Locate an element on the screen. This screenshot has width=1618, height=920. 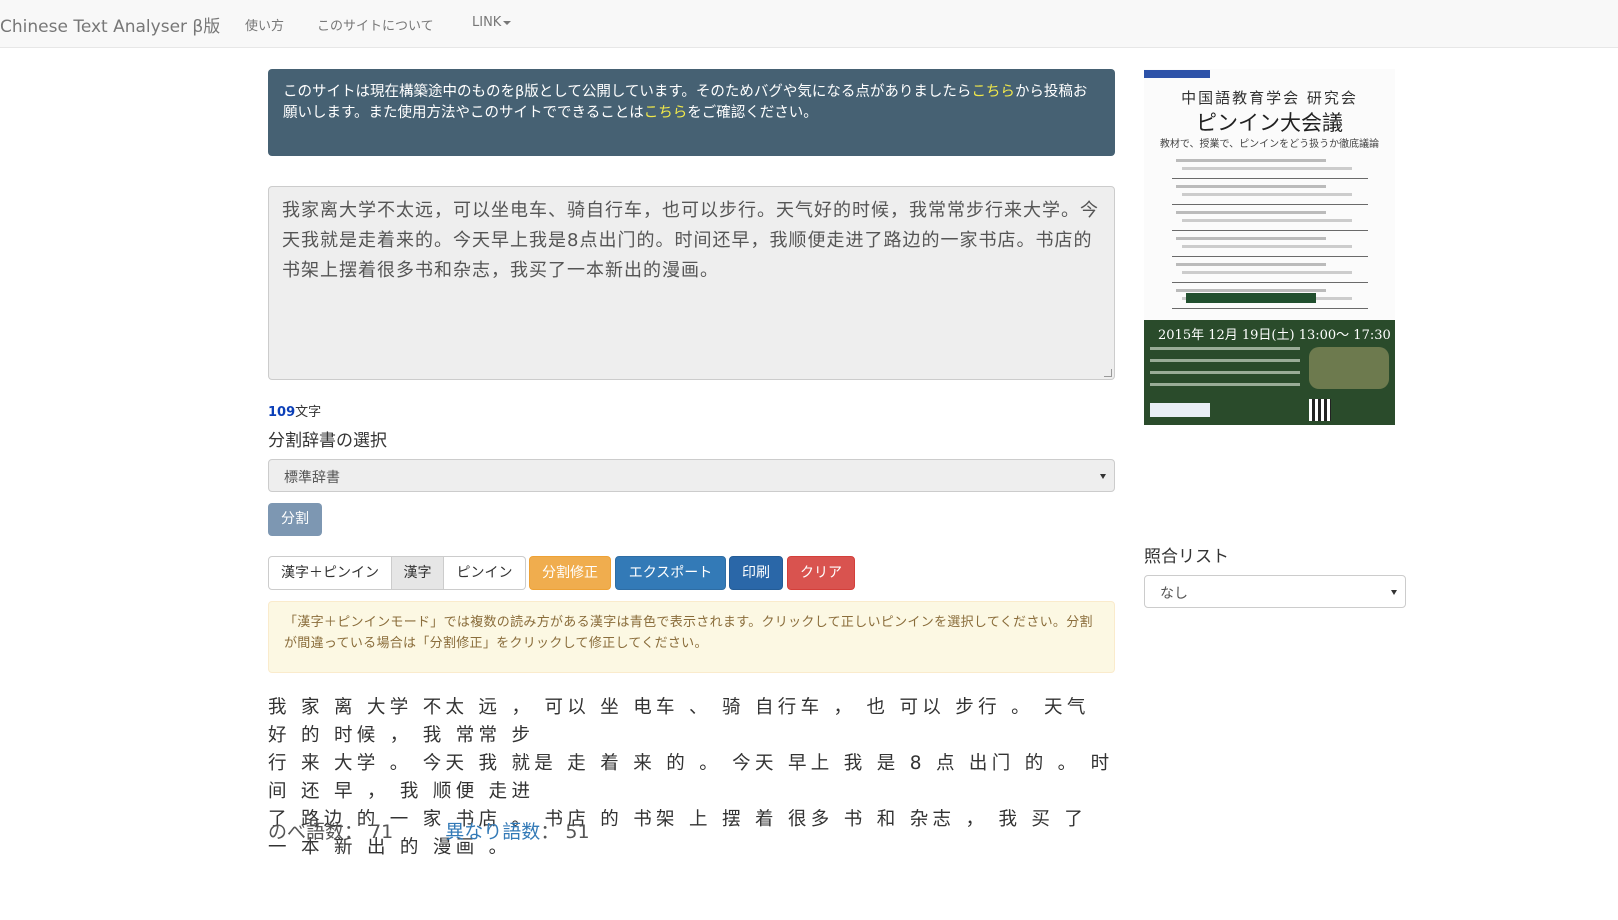
mode-pinyin-button: ピンイン is located at coordinates (485, 573).